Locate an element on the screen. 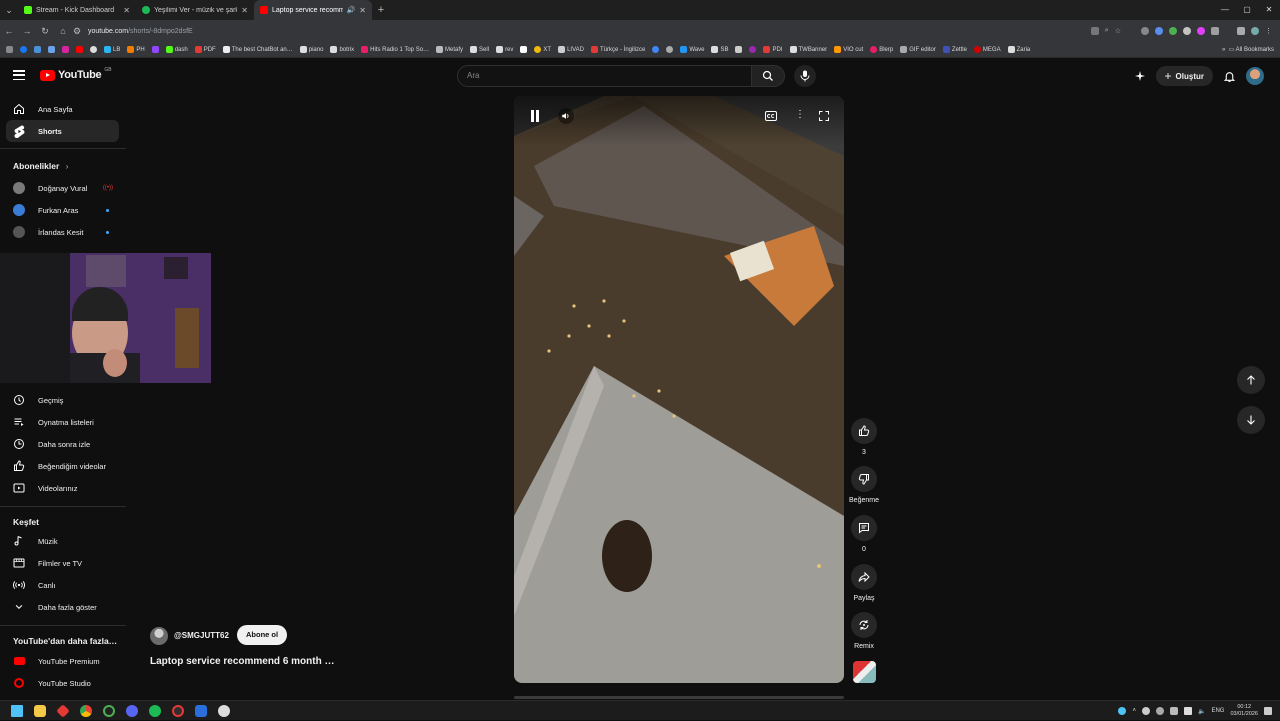 The height and width of the screenshot is (721, 1280). reload-icon: ↻ is located at coordinates (45, 31).